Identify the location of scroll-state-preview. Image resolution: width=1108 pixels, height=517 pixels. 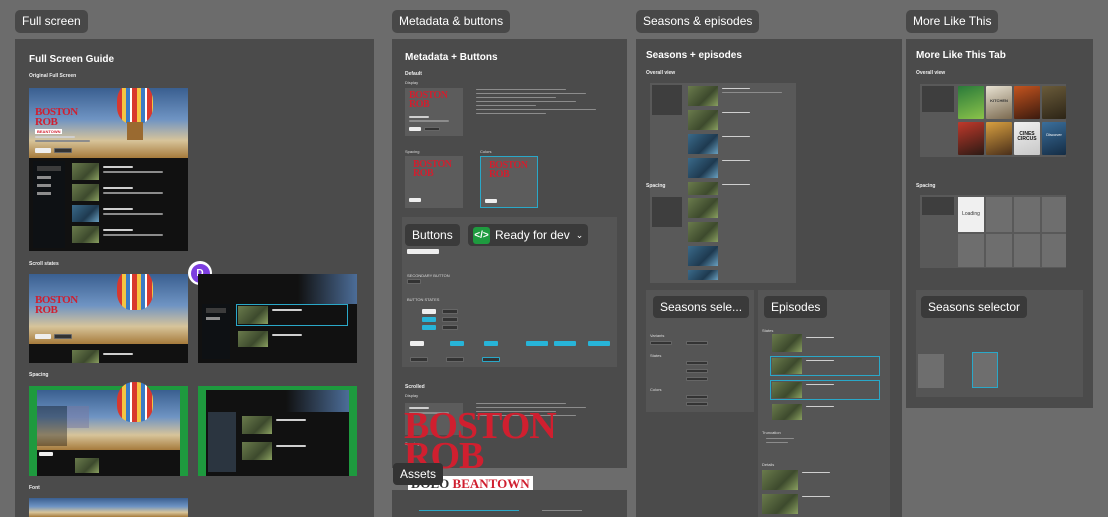
(277, 318).